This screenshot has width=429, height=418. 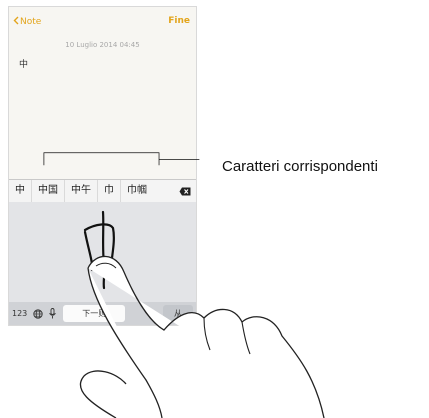 What do you see at coordinates (23, 63) in the screenshot?
I see `note-body: 中` at bounding box center [23, 63].